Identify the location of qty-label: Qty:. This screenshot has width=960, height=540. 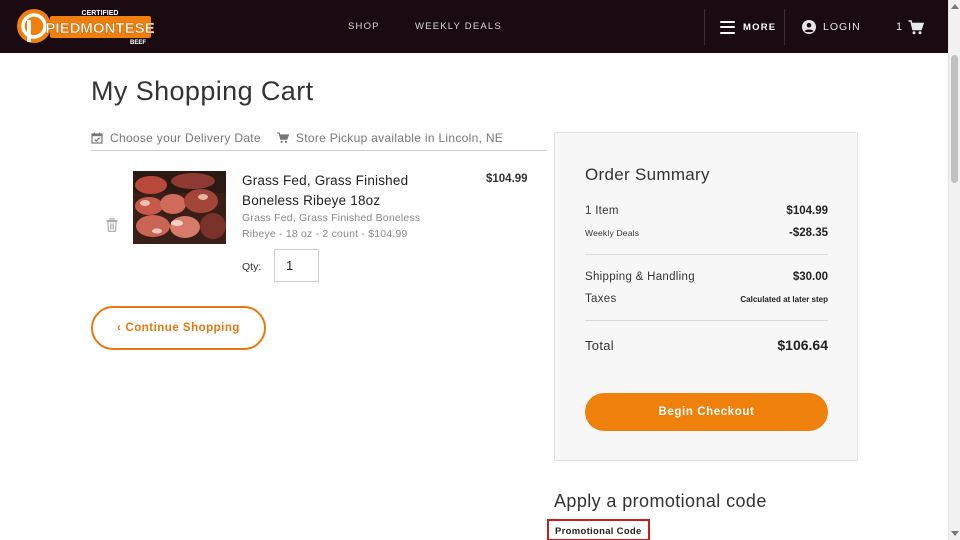
(252, 267).